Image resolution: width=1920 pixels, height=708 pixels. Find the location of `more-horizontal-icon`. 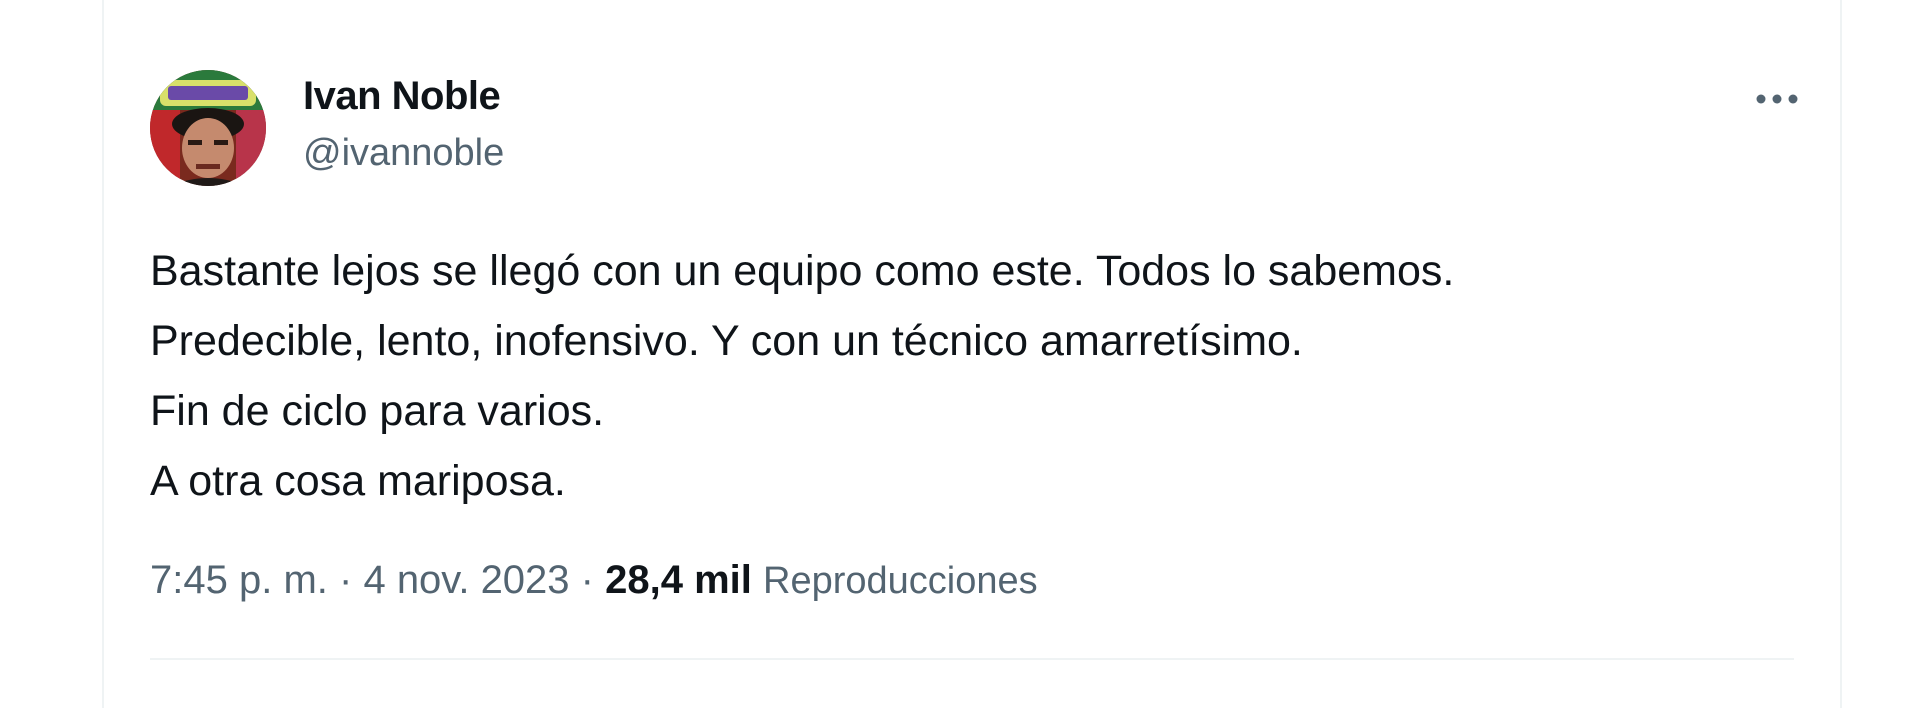

more-horizontal-icon is located at coordinates (1777, 99).